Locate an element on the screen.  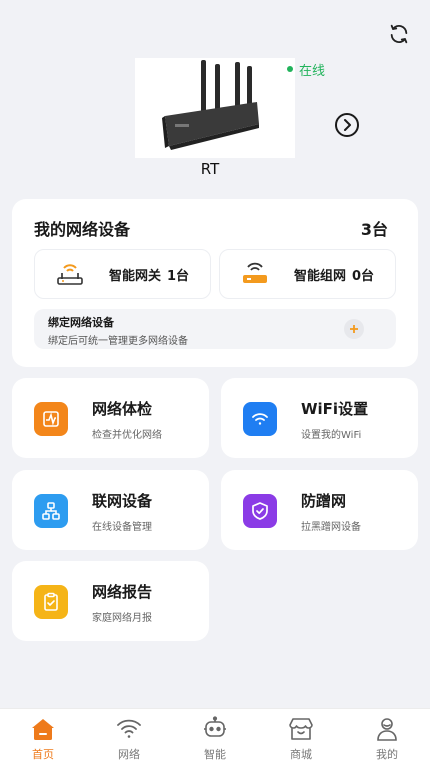
network-report-card: 网络报告 家庭网络月报 is located at coordinates (110, 601).